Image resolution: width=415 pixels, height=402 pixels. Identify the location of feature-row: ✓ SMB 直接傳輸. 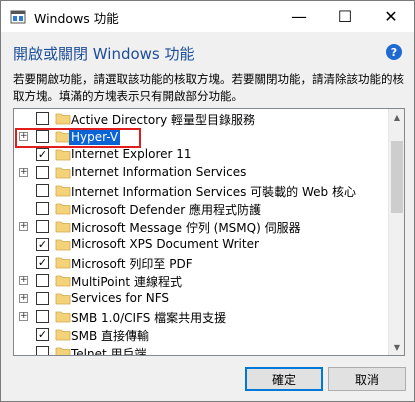
(201, 335).